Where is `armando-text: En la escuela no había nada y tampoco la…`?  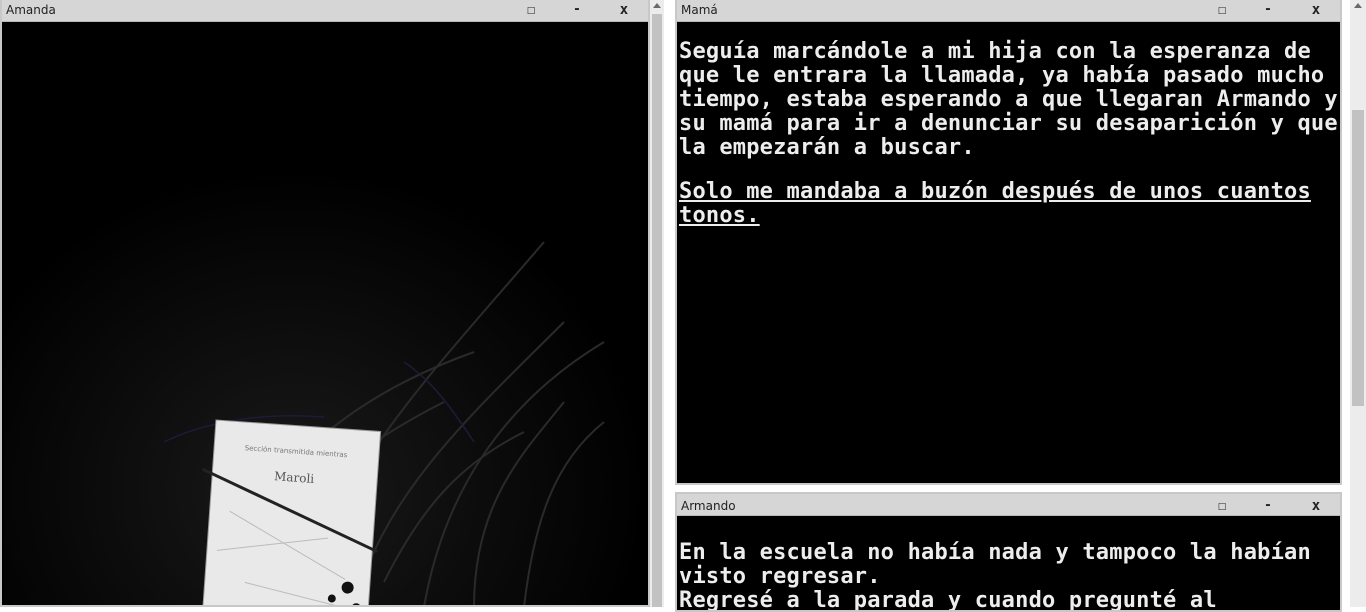
armando-text: En la escuela no había nada y tampoco la… is located at coordinates (1008, 566).